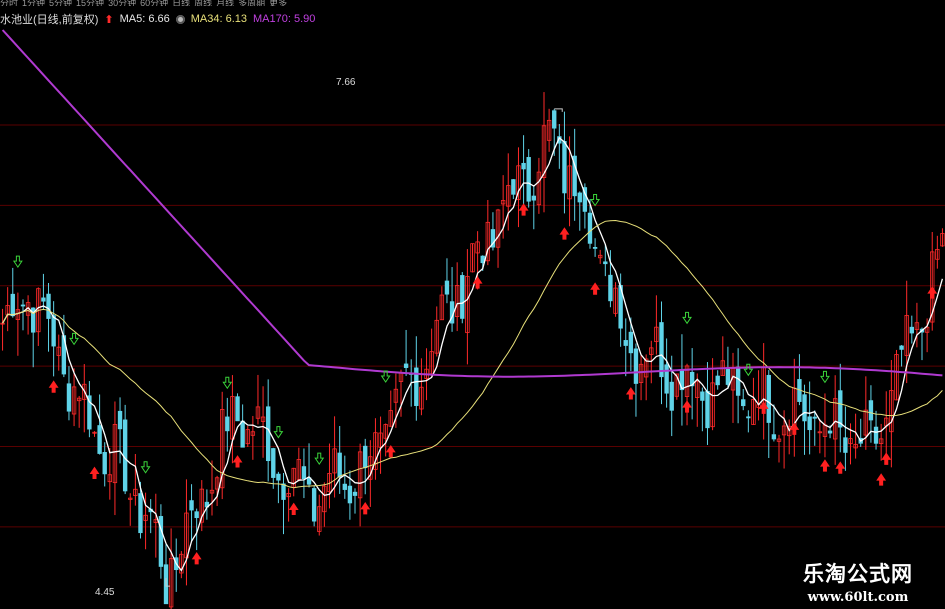 This screenshot has height=609, width=945. I want to click on watermark-title: 乐淘公式网, so click(858, 573).